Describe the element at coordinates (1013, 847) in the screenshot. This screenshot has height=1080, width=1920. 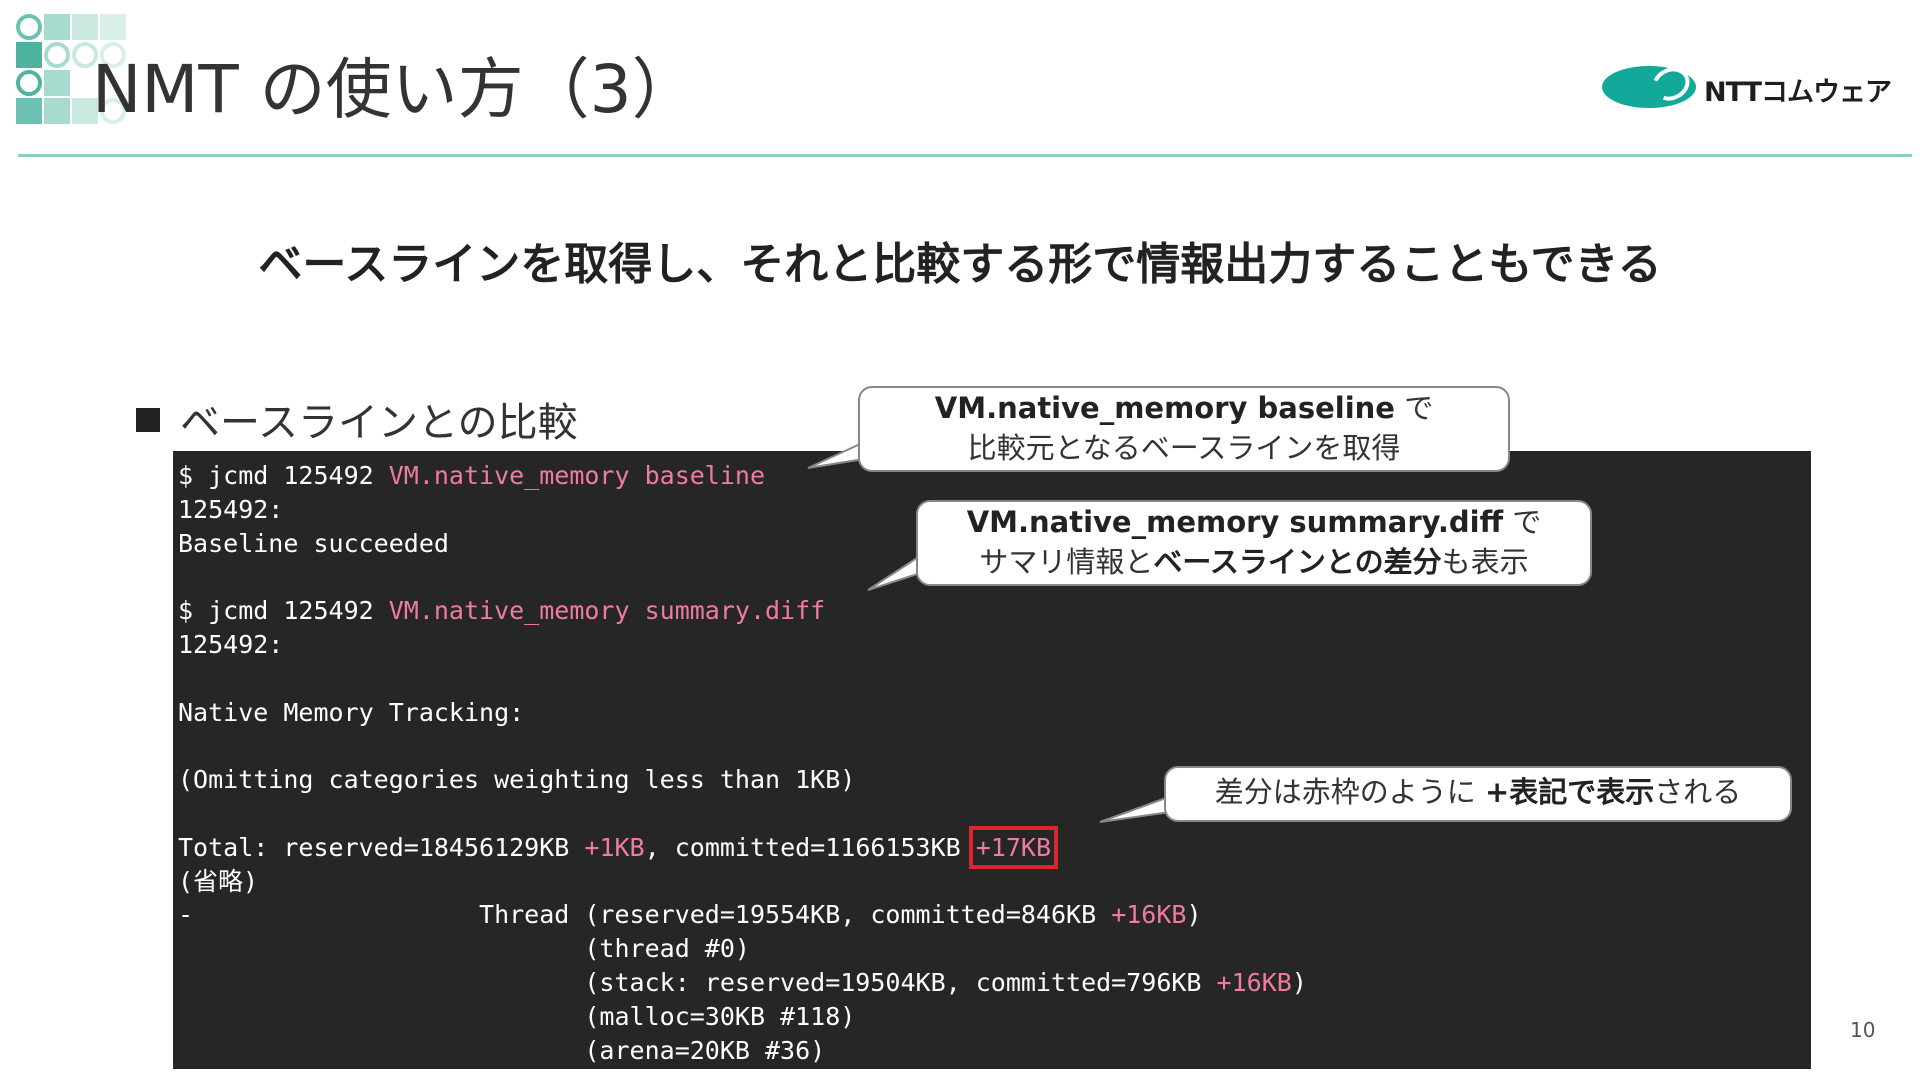
I see `highlighted-diff-value: +17KB` at that location.